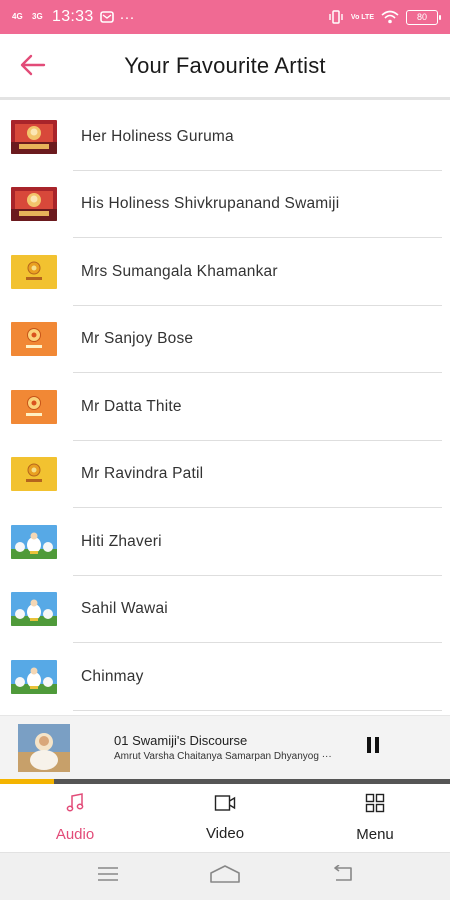  I want to click on vibrate-icon, so click(336, 17).